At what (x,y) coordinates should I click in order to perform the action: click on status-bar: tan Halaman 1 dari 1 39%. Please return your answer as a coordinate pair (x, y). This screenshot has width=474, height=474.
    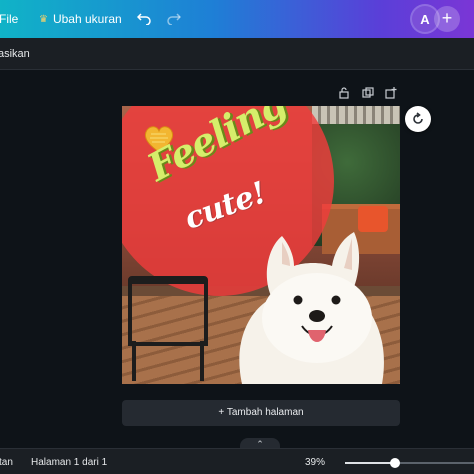
    Looking at the image, I should click on (237, 461).